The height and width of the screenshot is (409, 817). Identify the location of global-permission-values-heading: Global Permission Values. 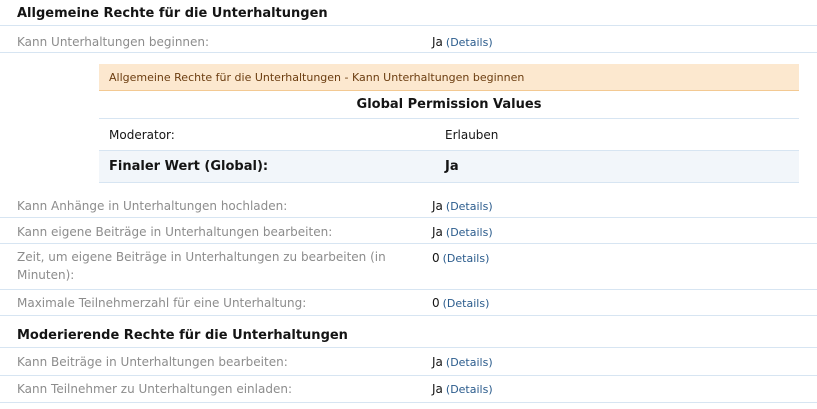
(449, 105).